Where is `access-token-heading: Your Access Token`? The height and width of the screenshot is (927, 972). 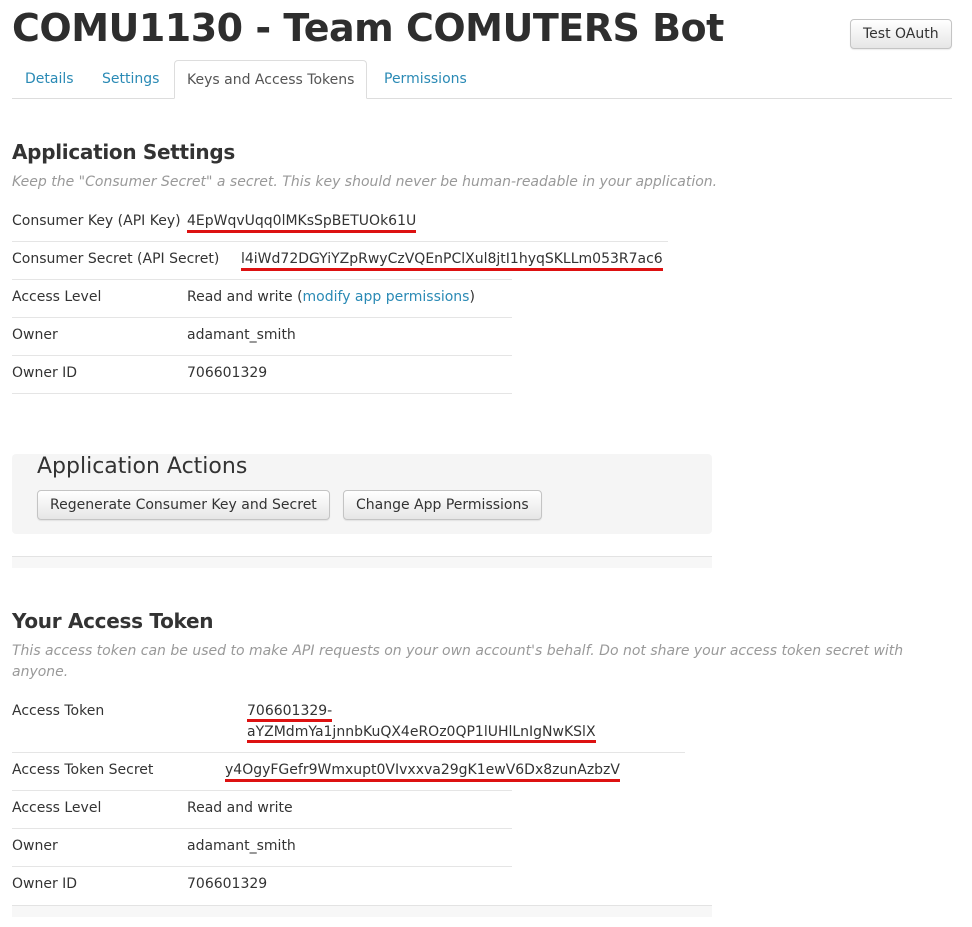 access-token-heading: Your Access Token is located at coordinates (113, 621).